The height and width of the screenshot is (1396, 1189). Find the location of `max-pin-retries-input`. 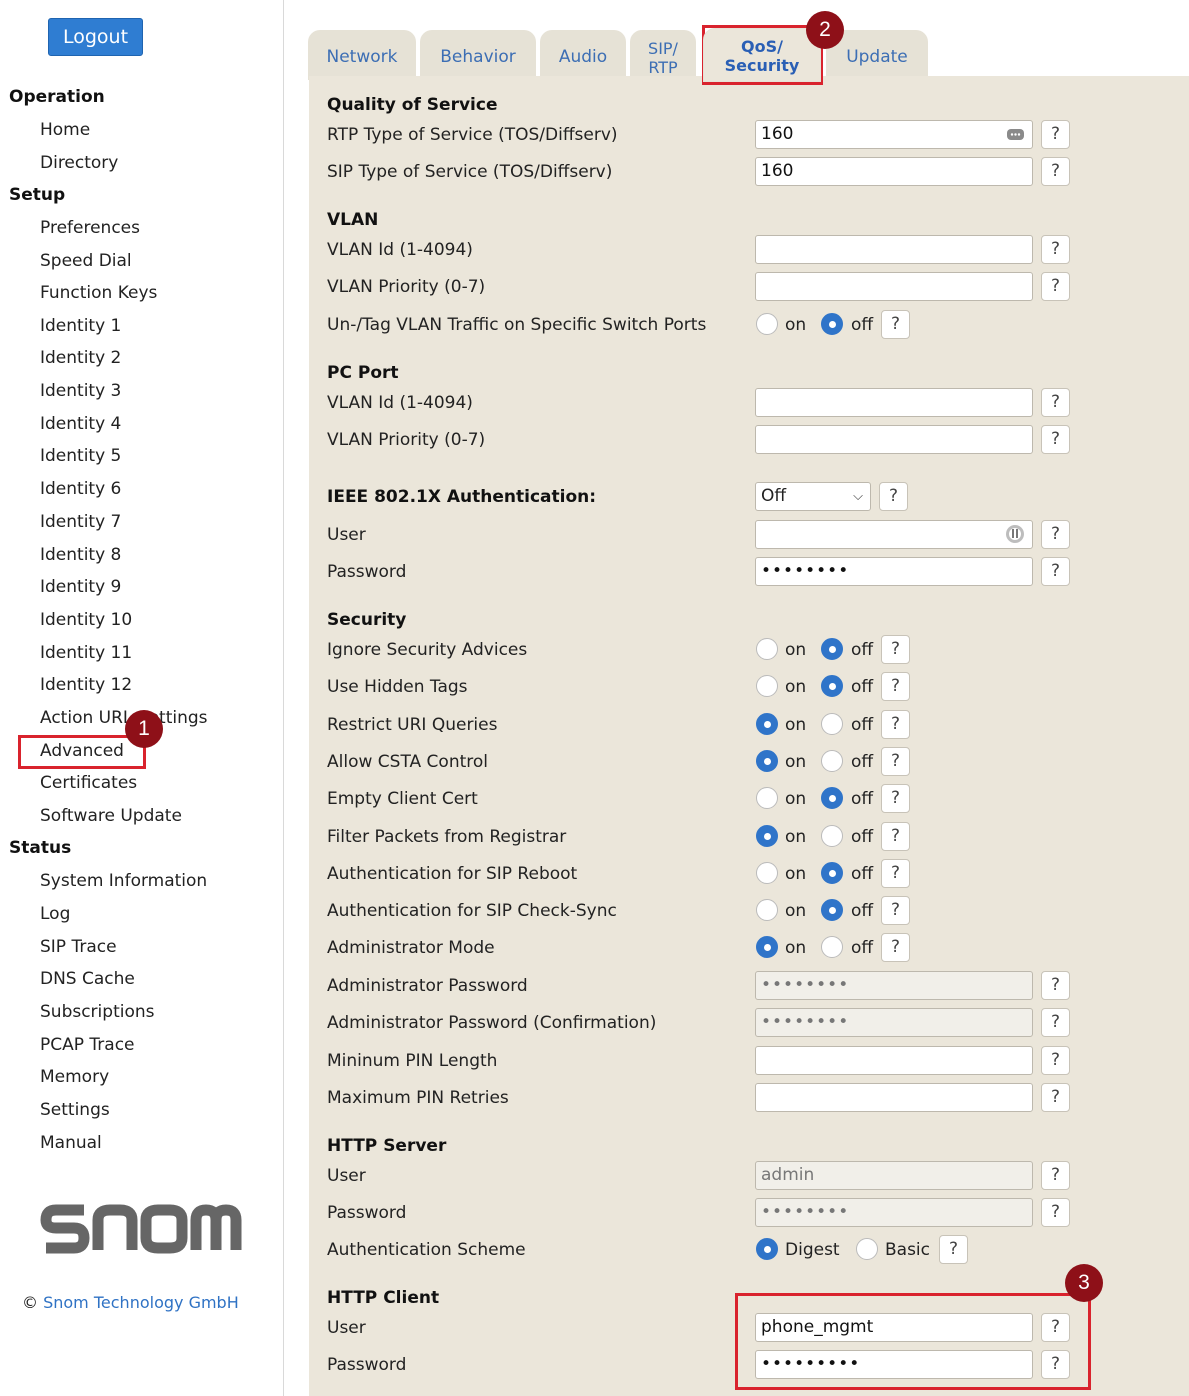

max-pin-retries-input is located at coordinates (894, 1097).